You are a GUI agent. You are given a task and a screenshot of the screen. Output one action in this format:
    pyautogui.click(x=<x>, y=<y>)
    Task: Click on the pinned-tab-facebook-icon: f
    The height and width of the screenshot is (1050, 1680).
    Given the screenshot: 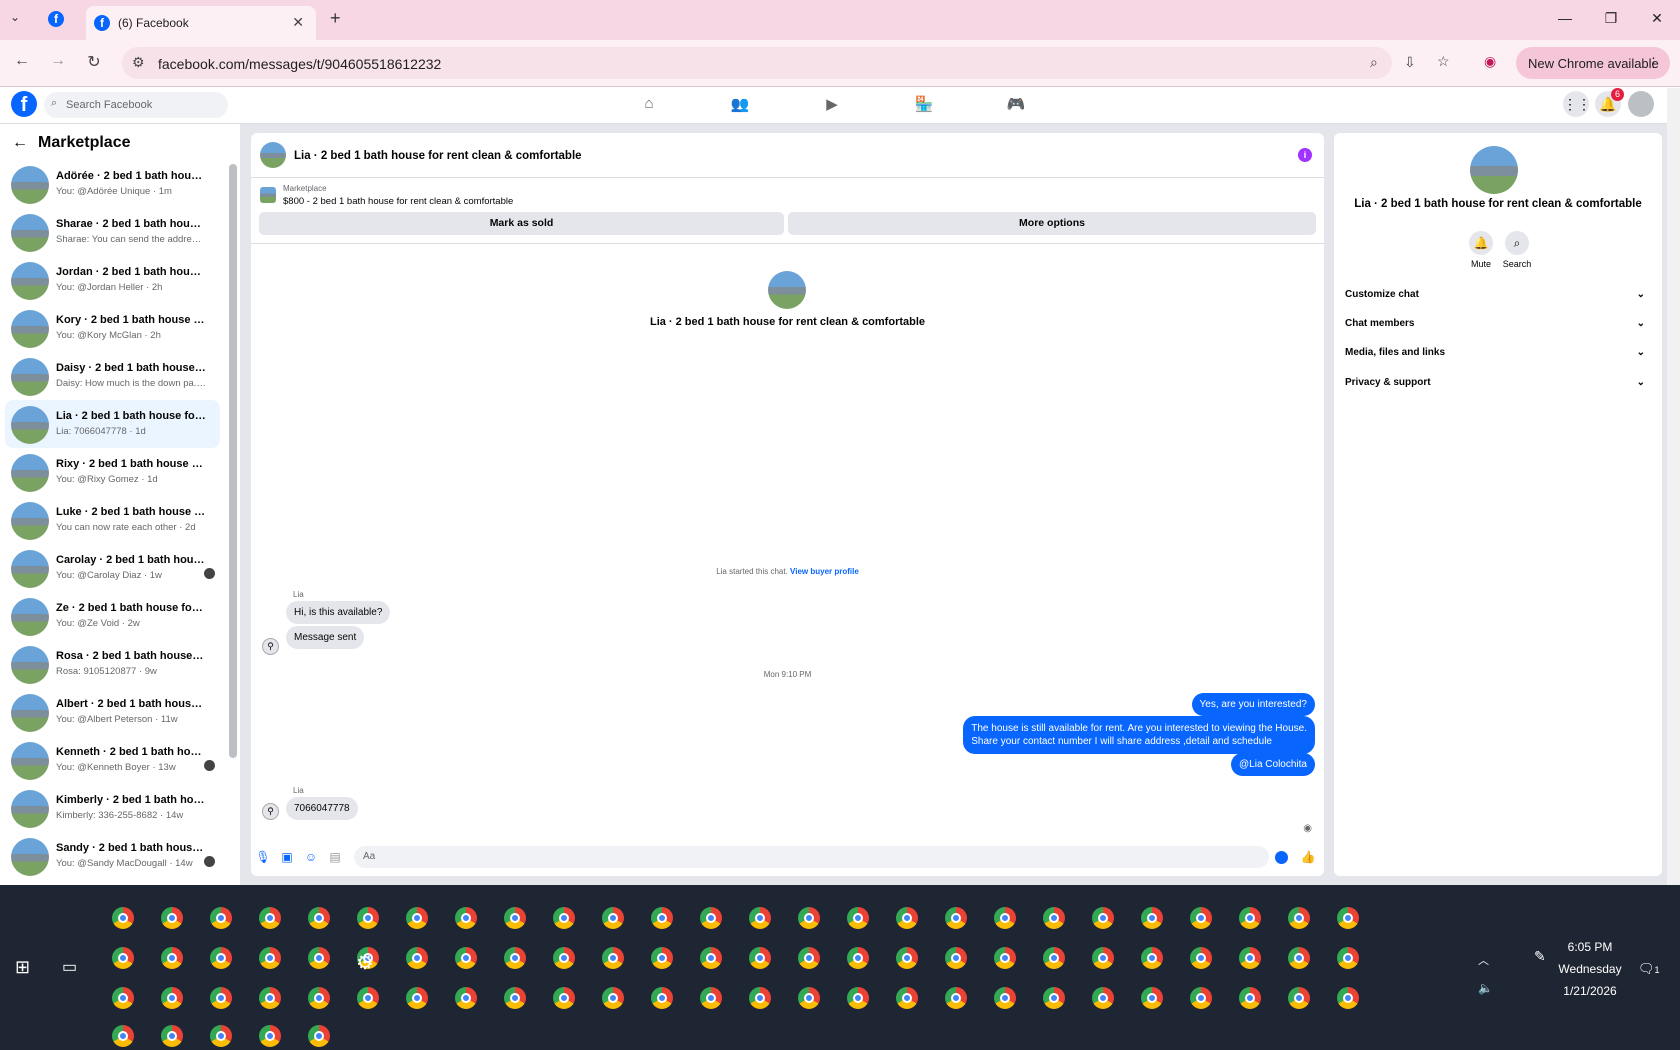 What is the action you would take?
    pyautogui.click(x=56, y=19)
    